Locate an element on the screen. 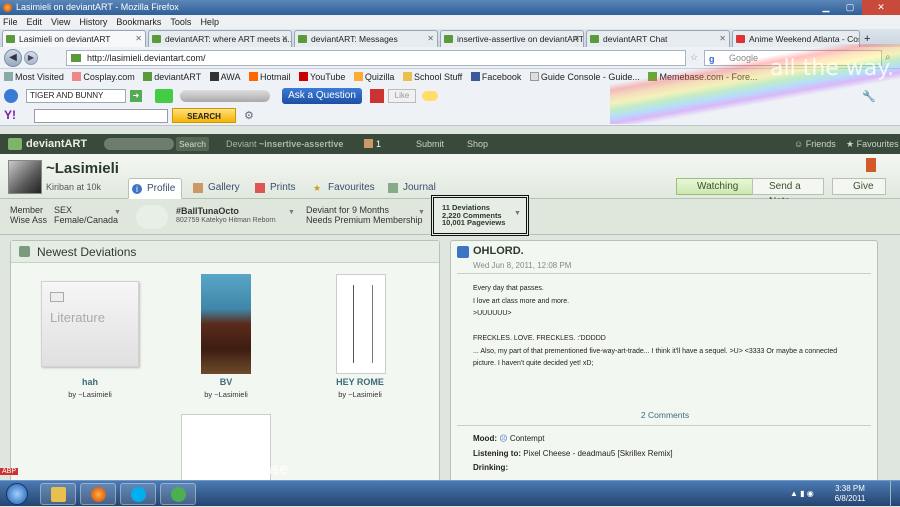  bookmark-deviantart: deviantART is located at coordinates (172, 77).